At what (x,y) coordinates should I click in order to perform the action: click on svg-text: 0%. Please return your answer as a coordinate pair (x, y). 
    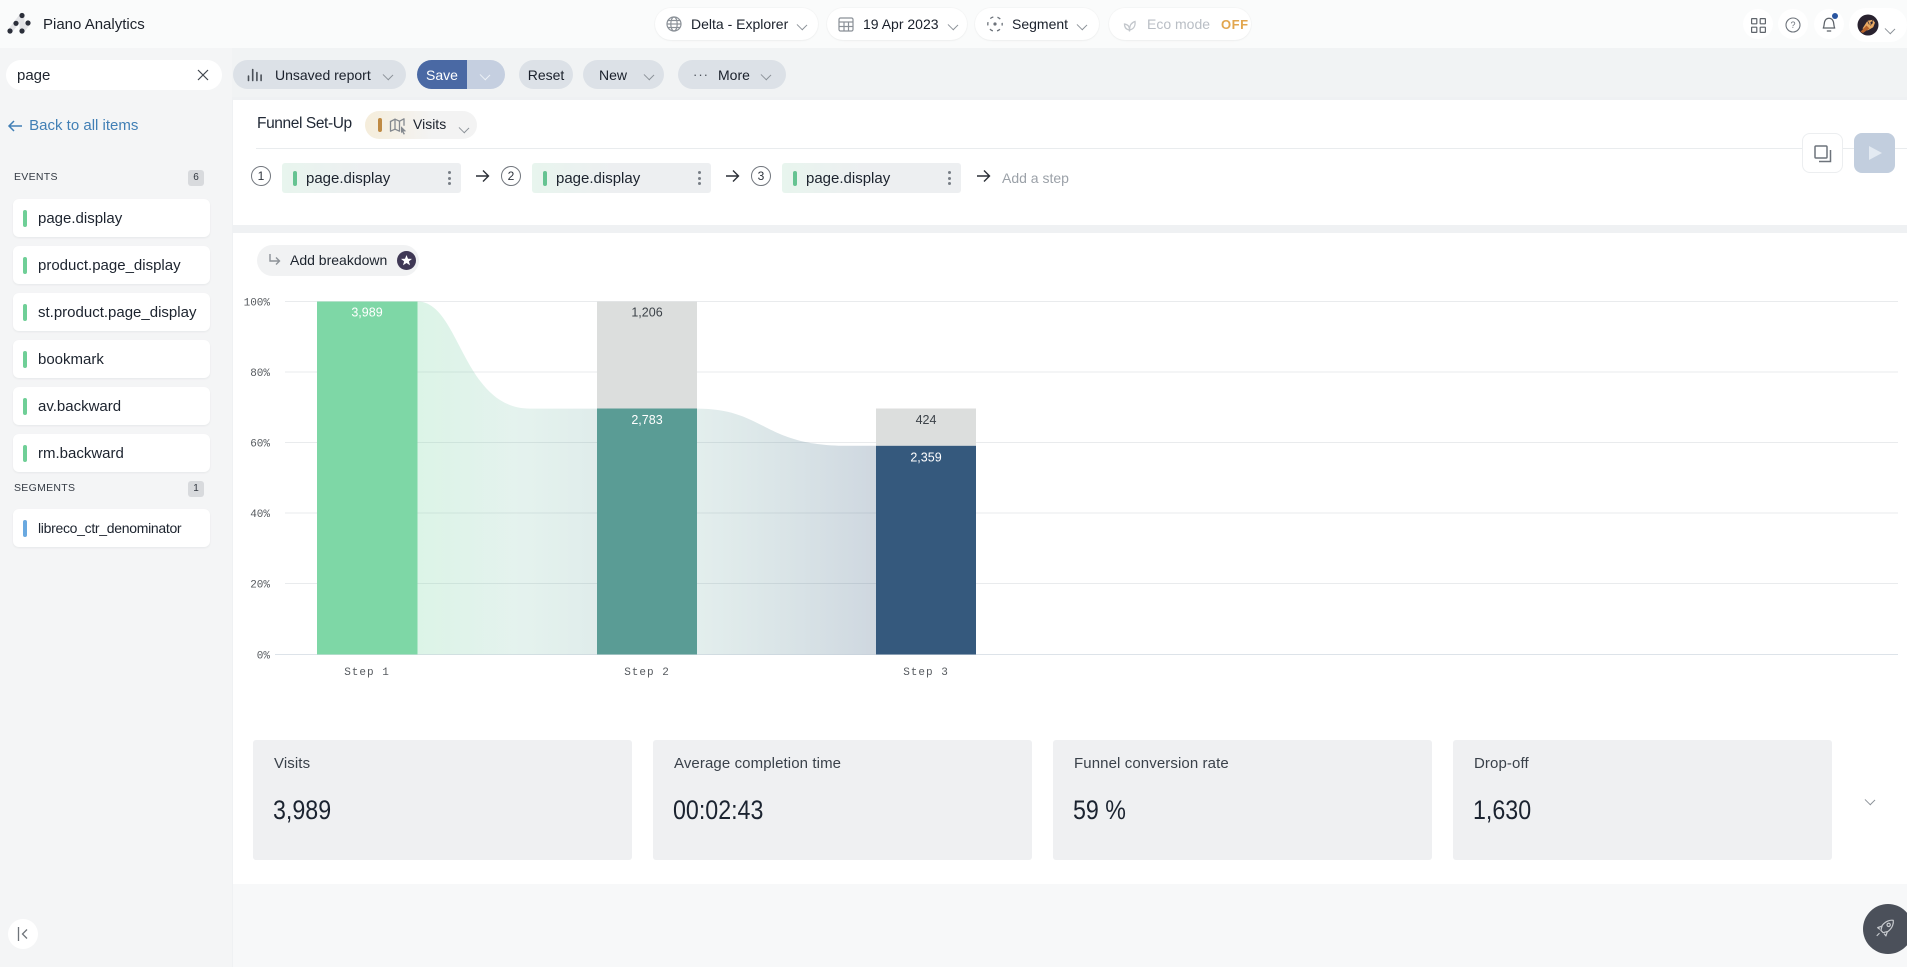
    Looking at the image, I should click on (264, 657).